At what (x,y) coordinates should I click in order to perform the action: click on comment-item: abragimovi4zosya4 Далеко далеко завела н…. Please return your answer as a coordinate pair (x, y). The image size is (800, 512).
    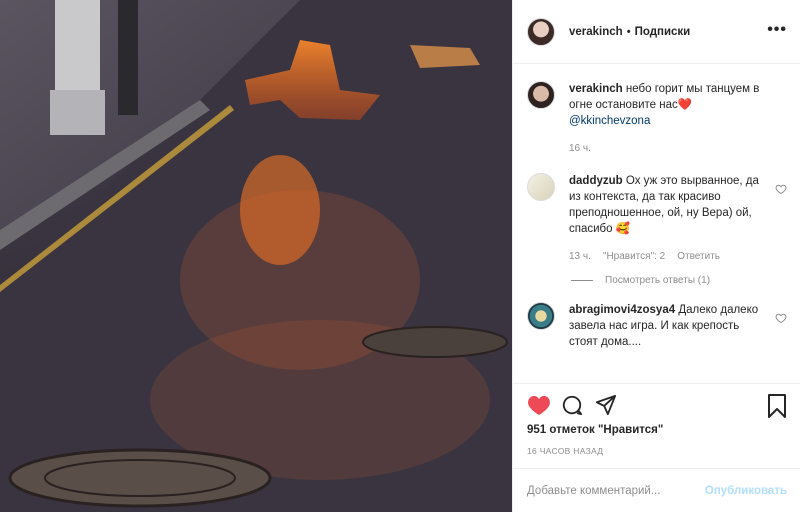
    Looking at the image, I should click on (657, 326).